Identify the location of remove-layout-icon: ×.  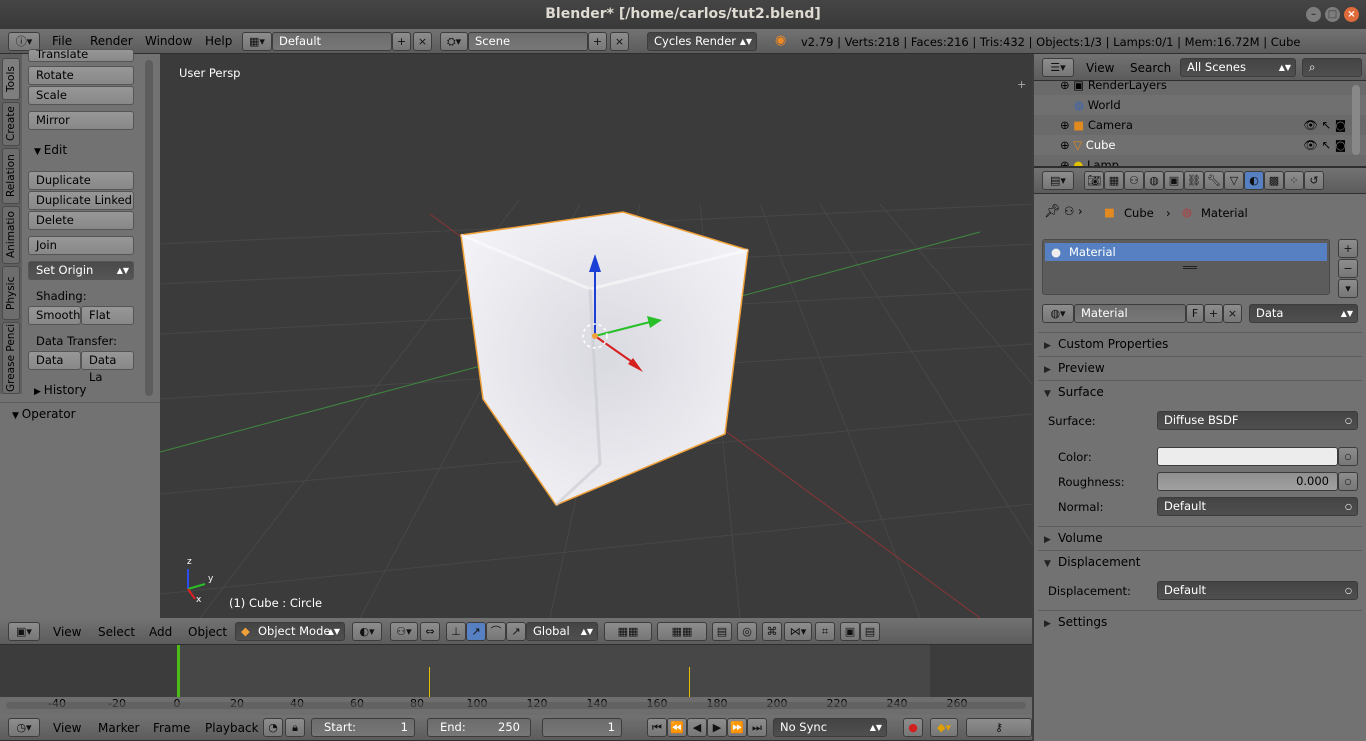
(422, 41).